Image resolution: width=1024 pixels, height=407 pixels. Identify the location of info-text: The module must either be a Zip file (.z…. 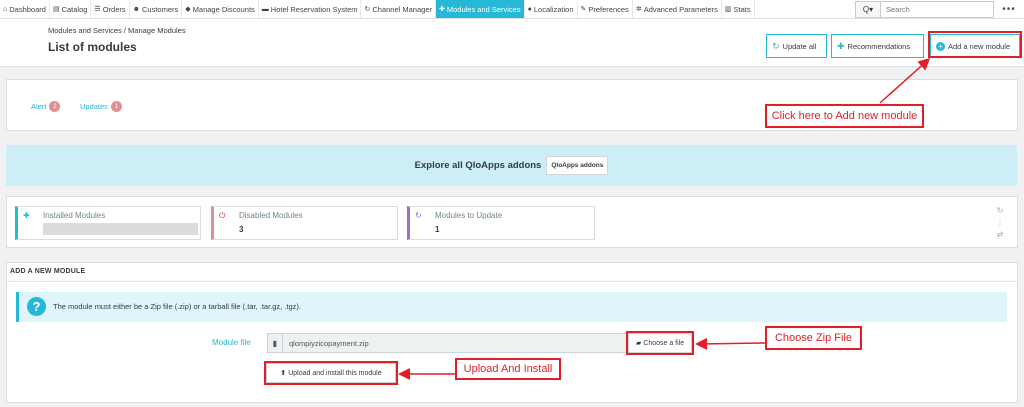
(177, 306).